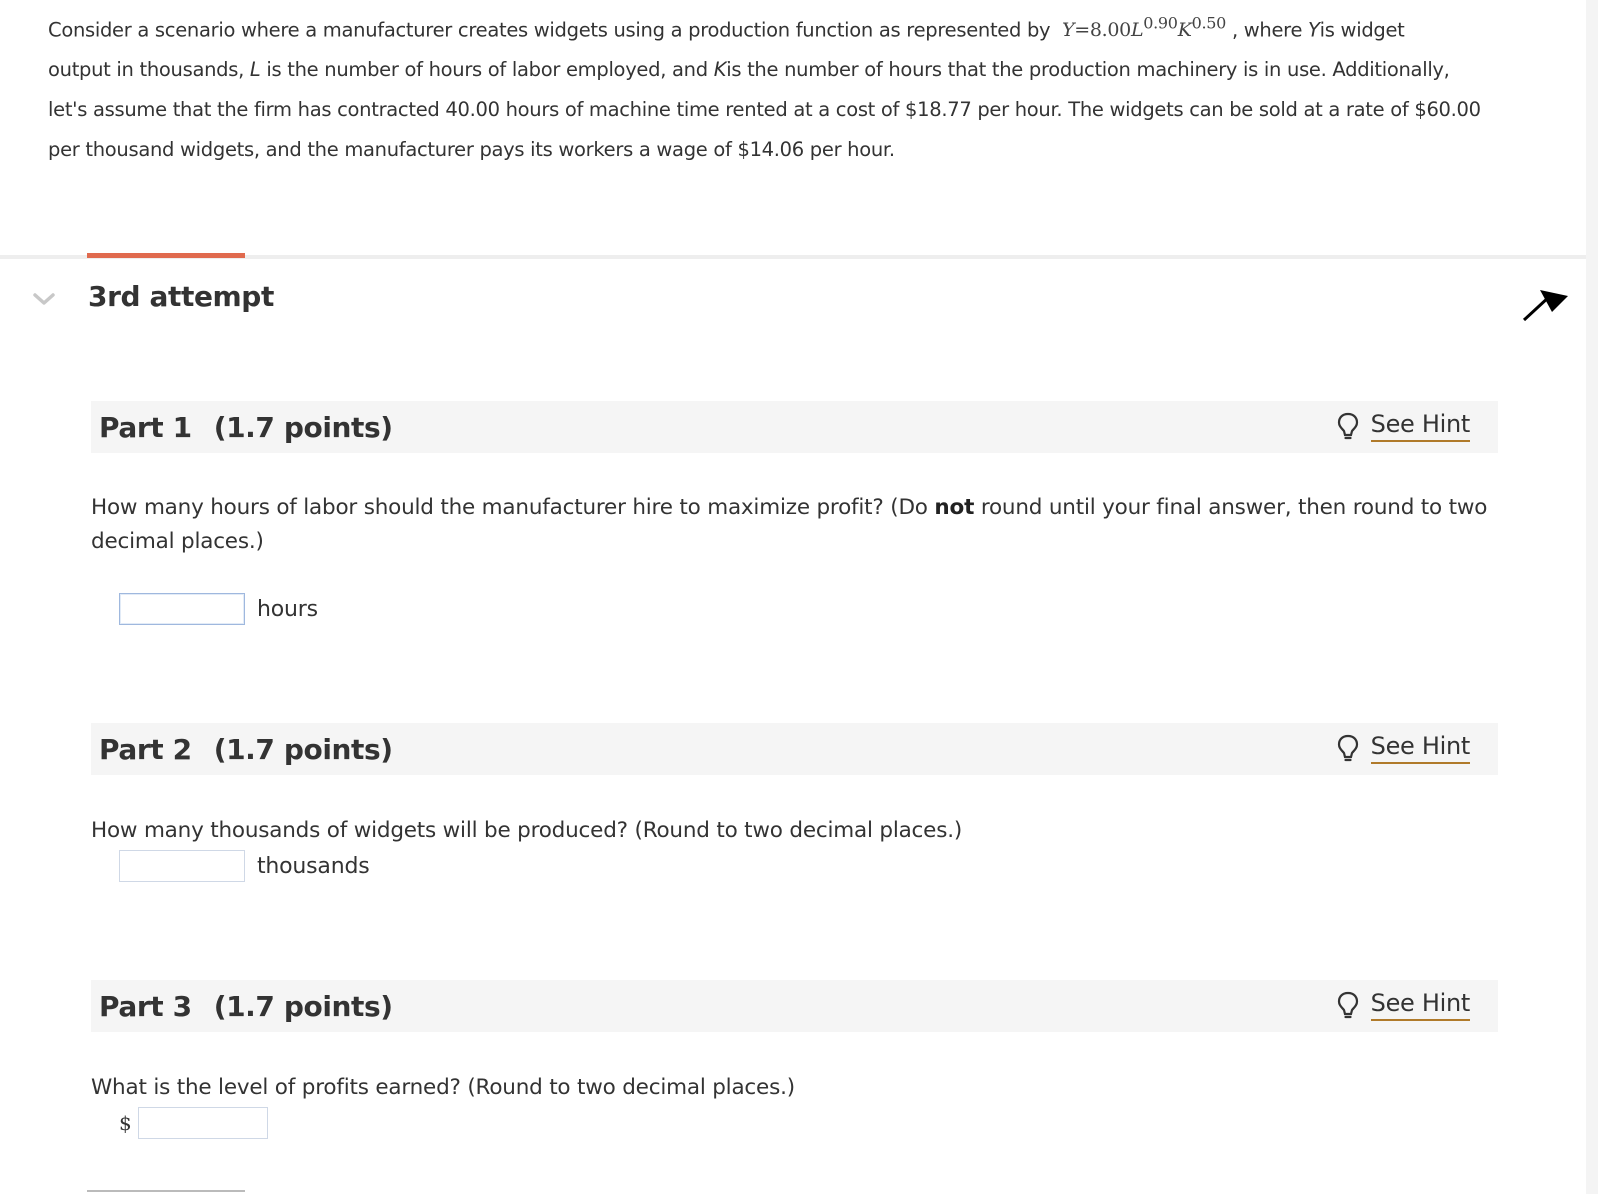 The height and width of the screenshot is (1194, 1598). I want to click on problem-text: is widget, so click(1362, 30).